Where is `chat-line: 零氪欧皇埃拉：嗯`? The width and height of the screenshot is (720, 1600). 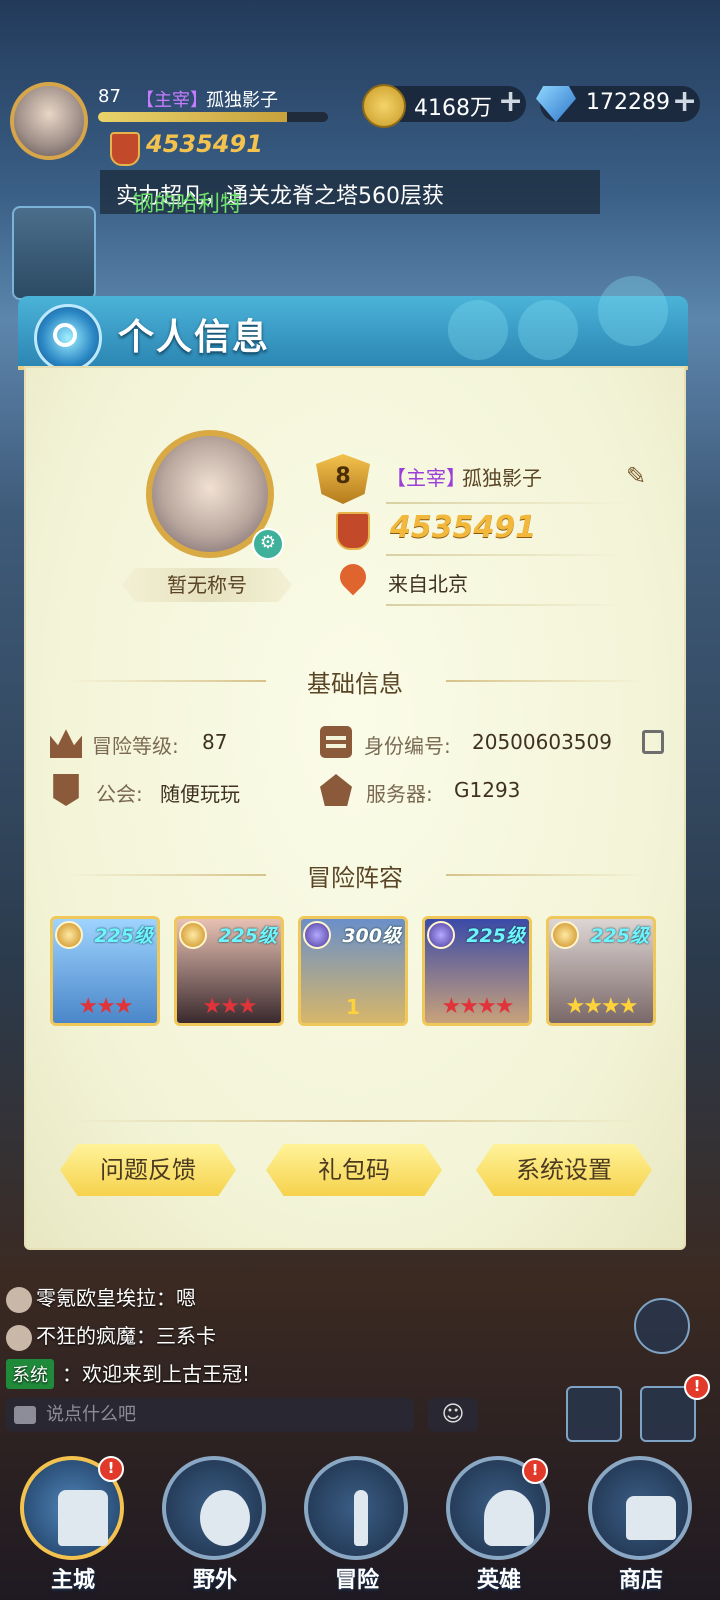 chat-line: 零氪欧皇埃拉：嗯 is located at coordinates (101, 1297).